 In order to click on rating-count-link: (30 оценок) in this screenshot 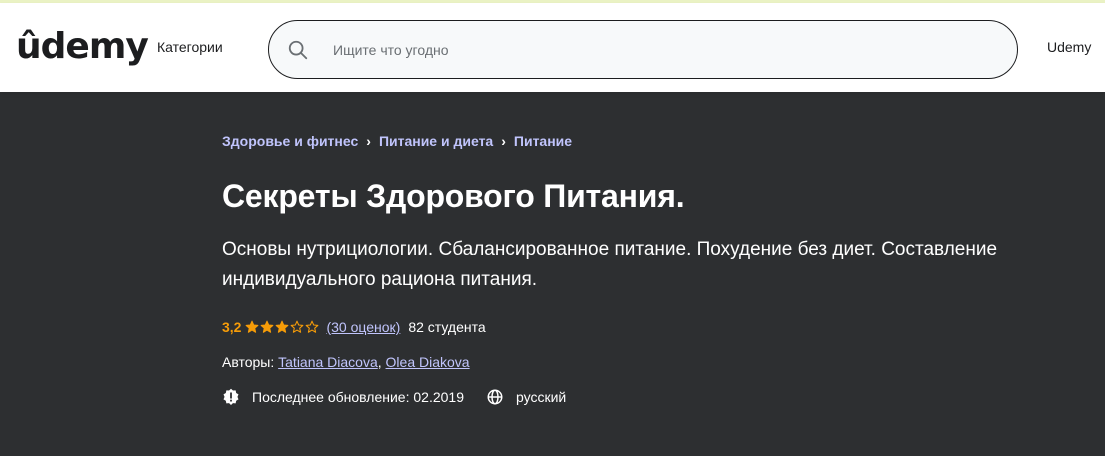, I will do `click(363, 327)`.